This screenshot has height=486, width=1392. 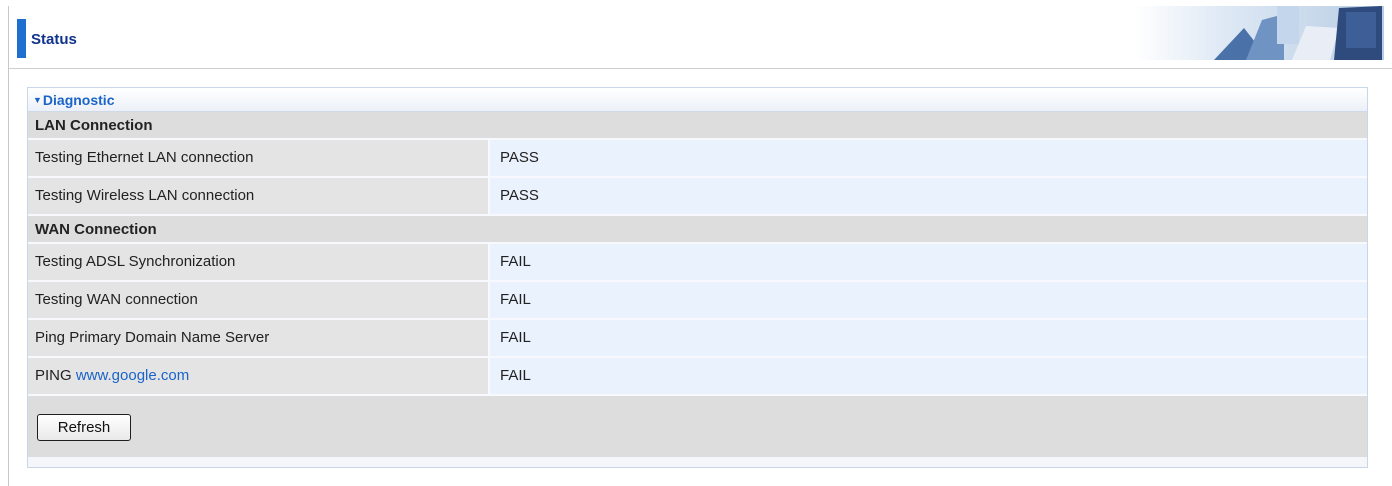 I want to click on section-lan-connection: LAN Connection, so click(x=697, y=126).